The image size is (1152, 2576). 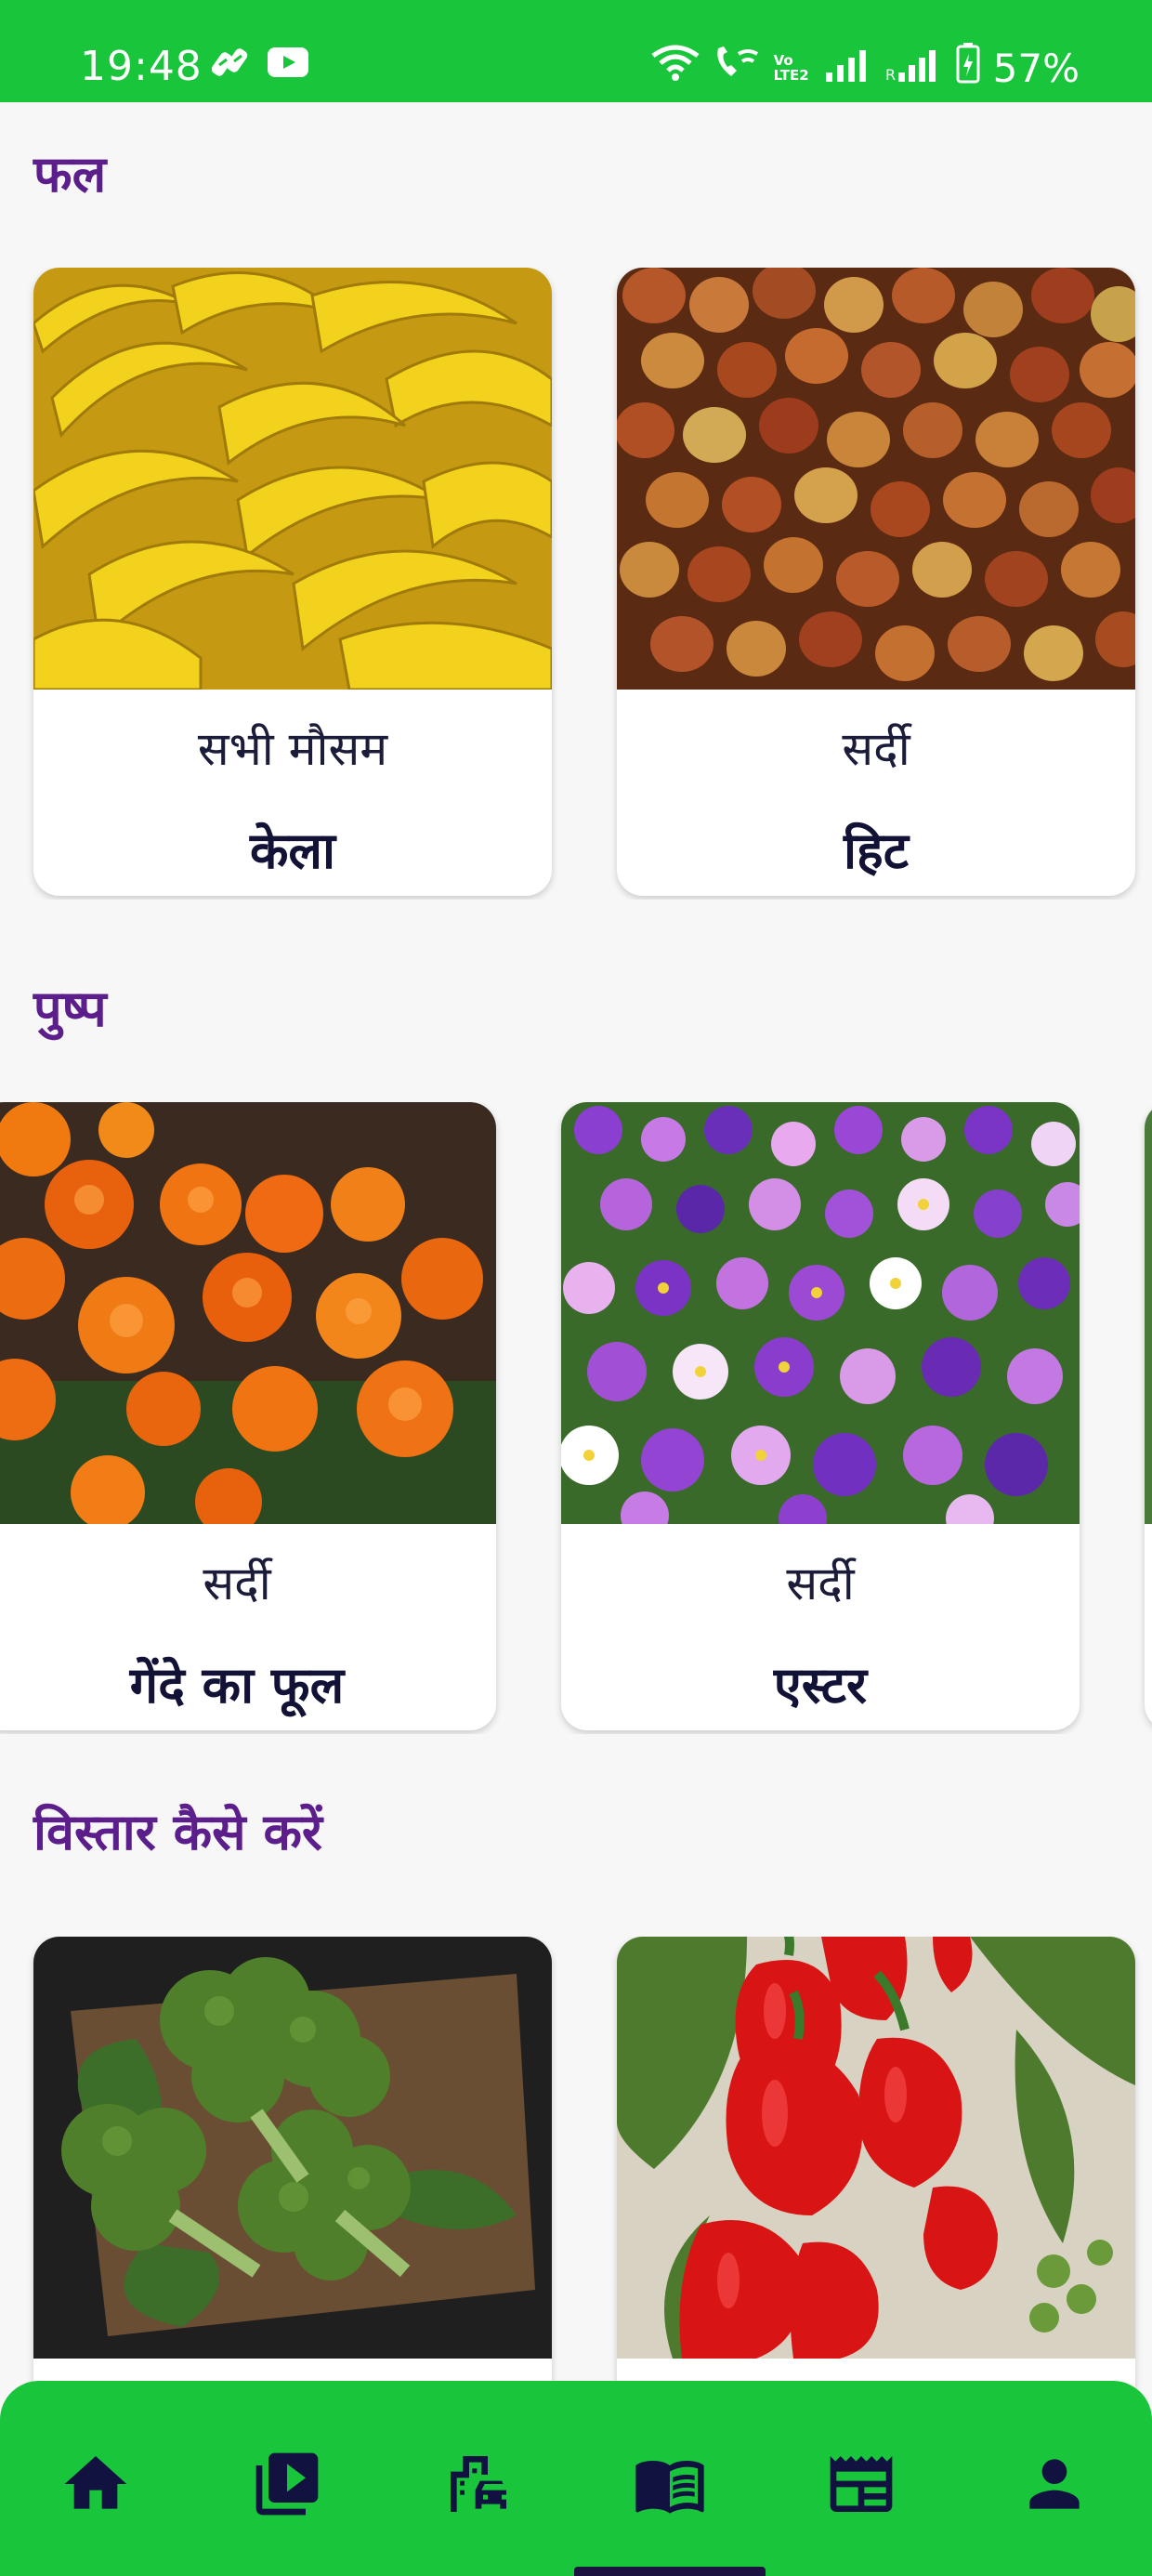 I want to click on video-library-icon, so click(x=287, y=2484).